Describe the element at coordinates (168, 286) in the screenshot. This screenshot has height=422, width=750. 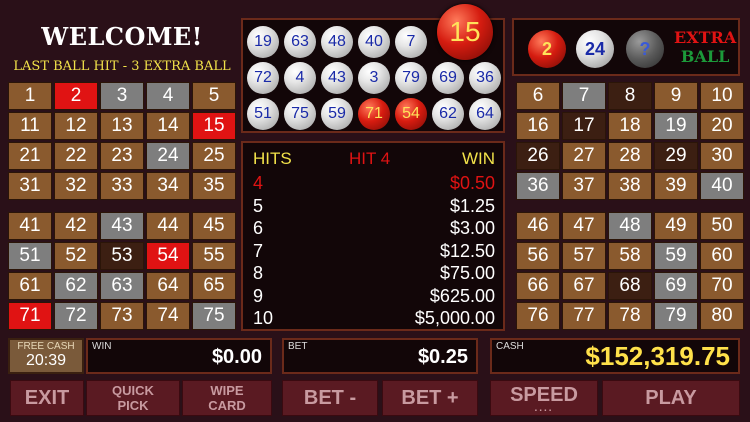
I see `number-cell: 64` at that location.